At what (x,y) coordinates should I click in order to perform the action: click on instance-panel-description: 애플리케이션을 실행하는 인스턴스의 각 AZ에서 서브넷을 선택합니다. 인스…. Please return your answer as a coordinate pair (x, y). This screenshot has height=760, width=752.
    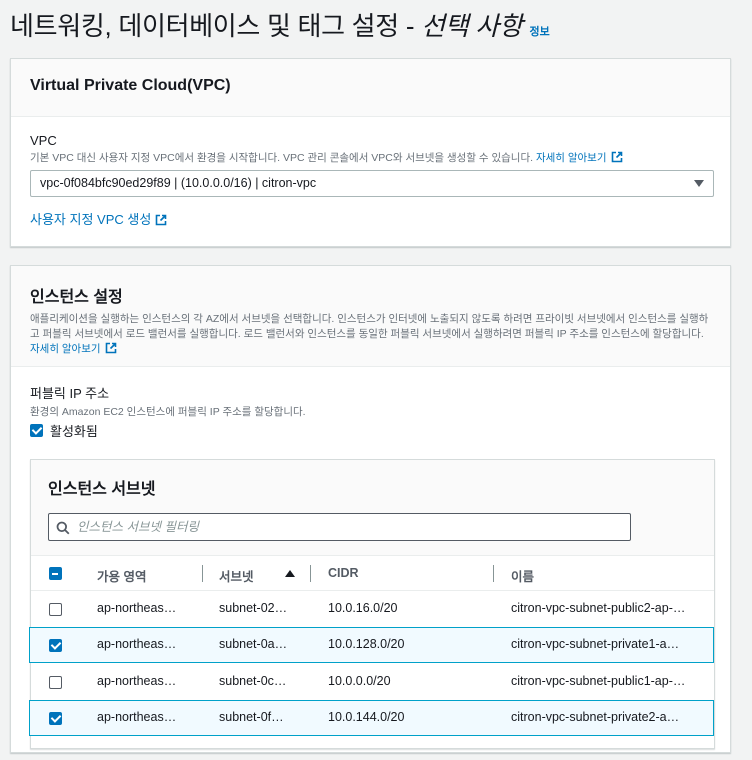
    Looking at the image, I should click on (370, 334).